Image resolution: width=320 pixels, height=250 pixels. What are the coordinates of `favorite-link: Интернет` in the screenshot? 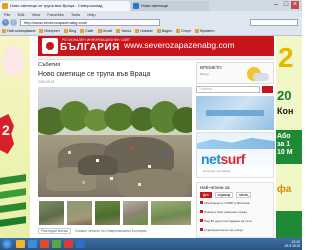 It's located at (49, 31).